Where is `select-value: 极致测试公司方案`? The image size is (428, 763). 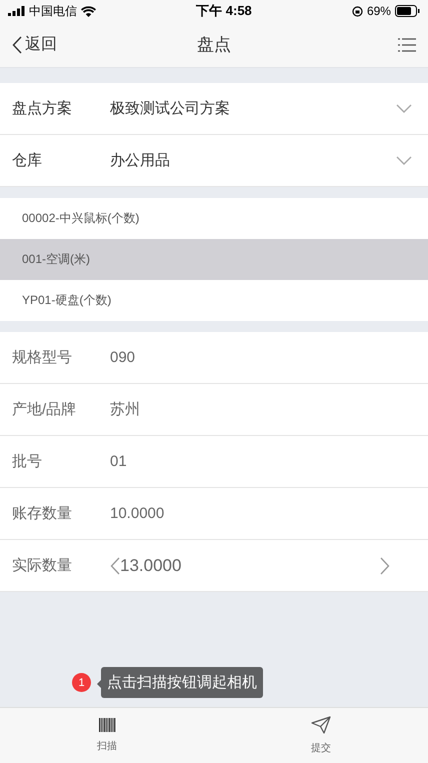
select-value: 极致测试公司方案 is located at coordinates (170, 108).